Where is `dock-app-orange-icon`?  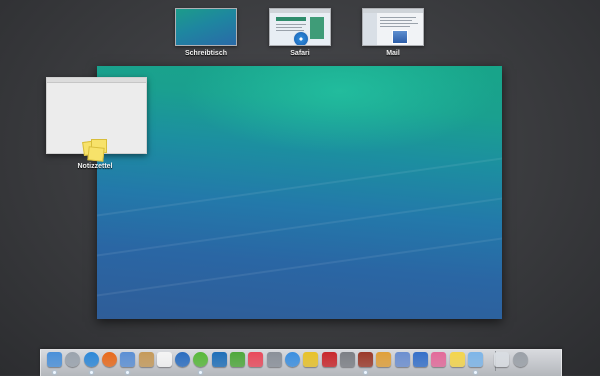
dock-app-orange-icon is located at coordinates (384, 359).